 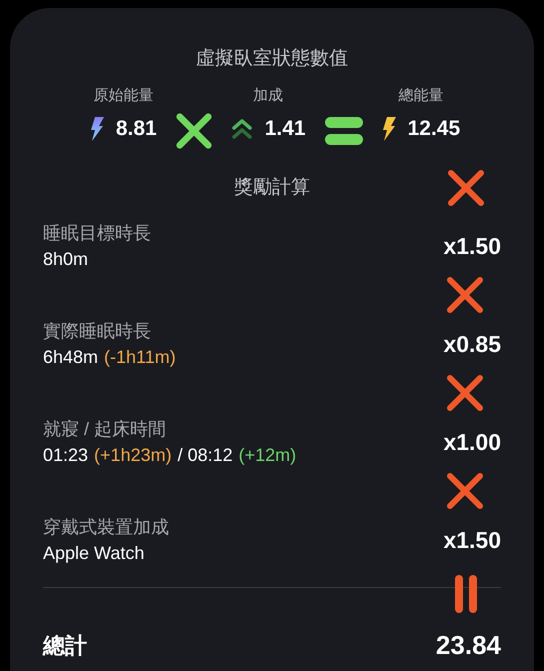 I want to click on row-label: 實際睡眠時長, so click(x=97, y=331).